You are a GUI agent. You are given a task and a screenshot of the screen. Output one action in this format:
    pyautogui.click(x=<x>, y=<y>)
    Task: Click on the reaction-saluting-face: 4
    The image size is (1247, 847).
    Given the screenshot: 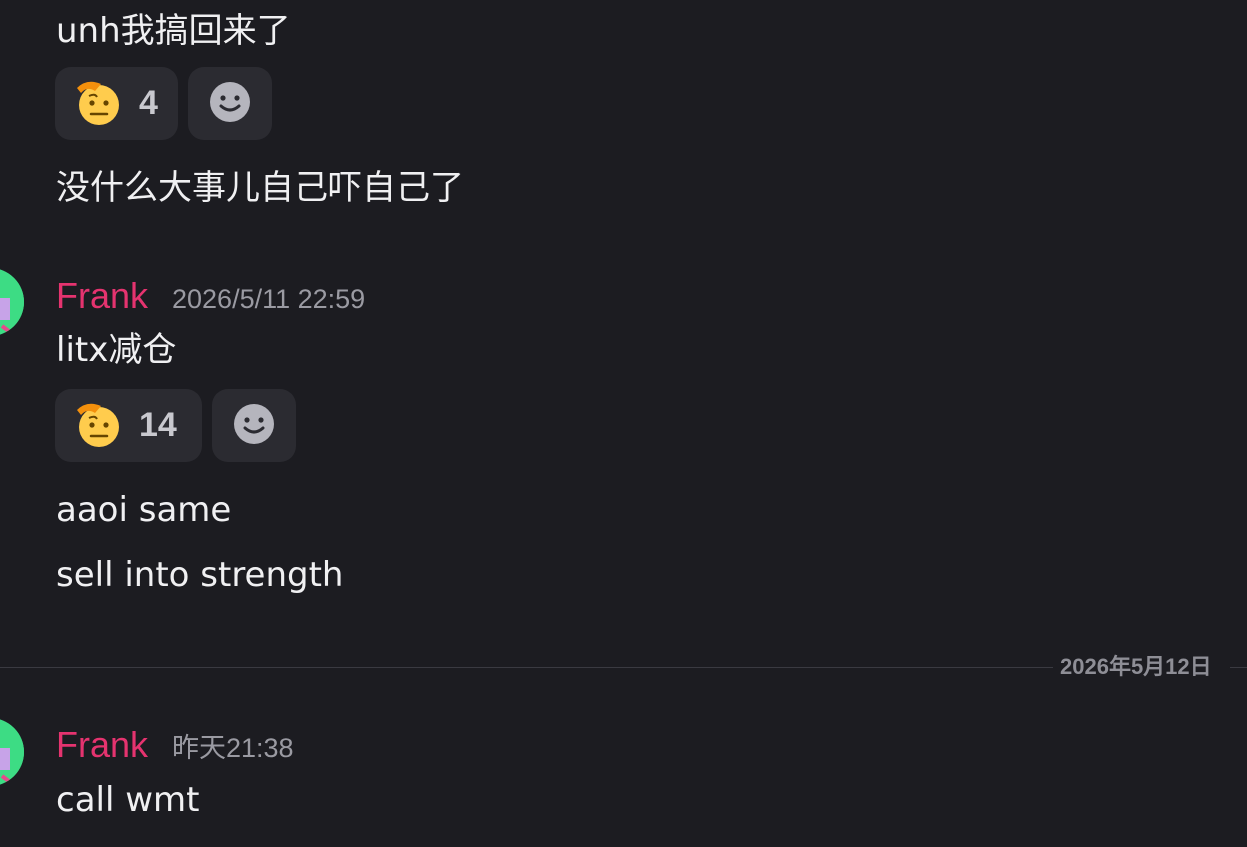 What is the action you would take?
    pyautogui.click(x=116, y=103)
    